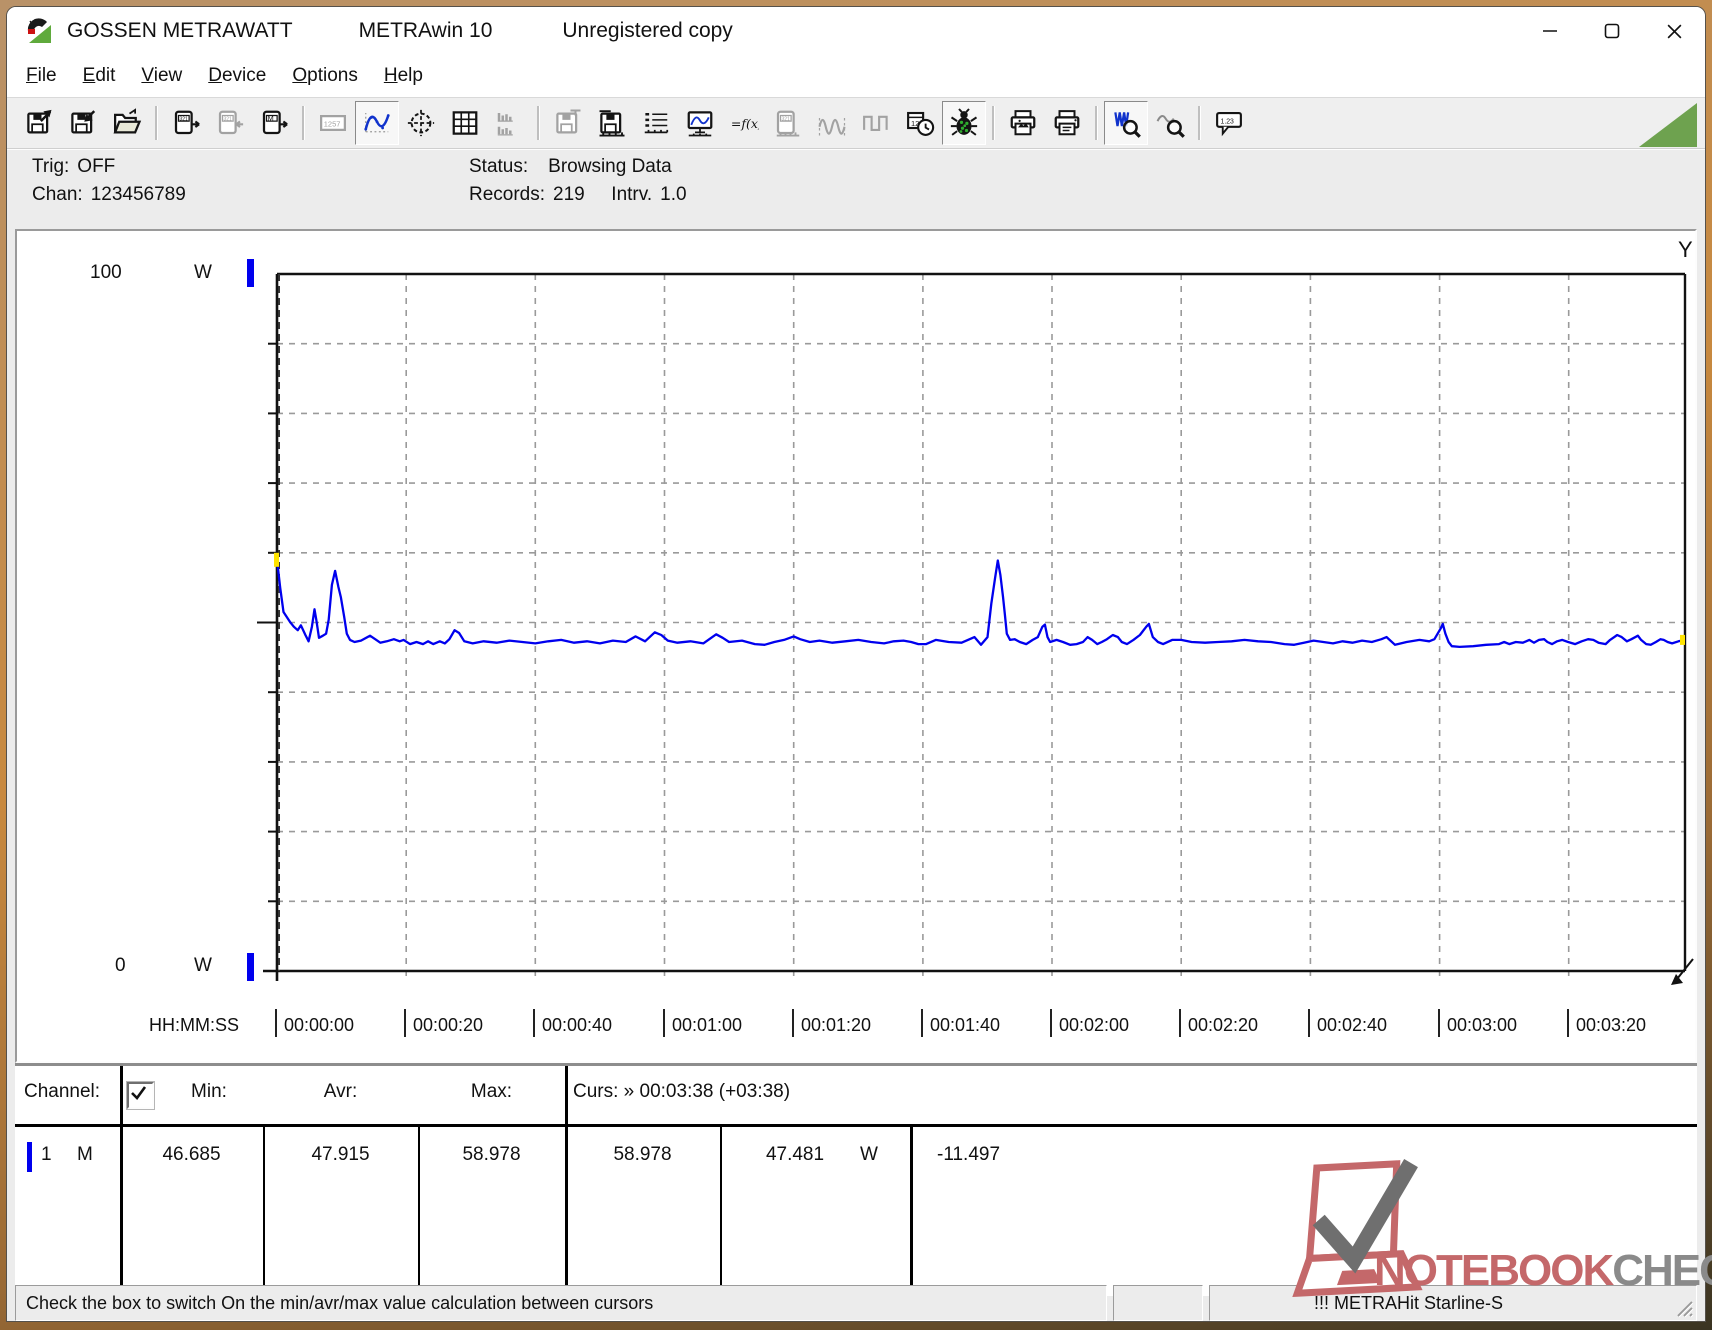  I want to click on time-axis-label: 00:00:40, so click(577, 1025).